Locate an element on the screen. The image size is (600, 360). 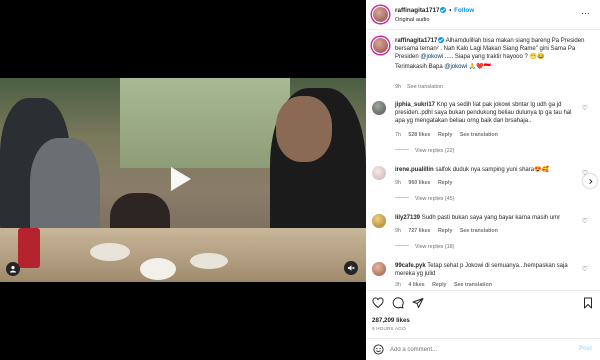
post-username: raffinagita1717 is located at coordinates (417, 10).